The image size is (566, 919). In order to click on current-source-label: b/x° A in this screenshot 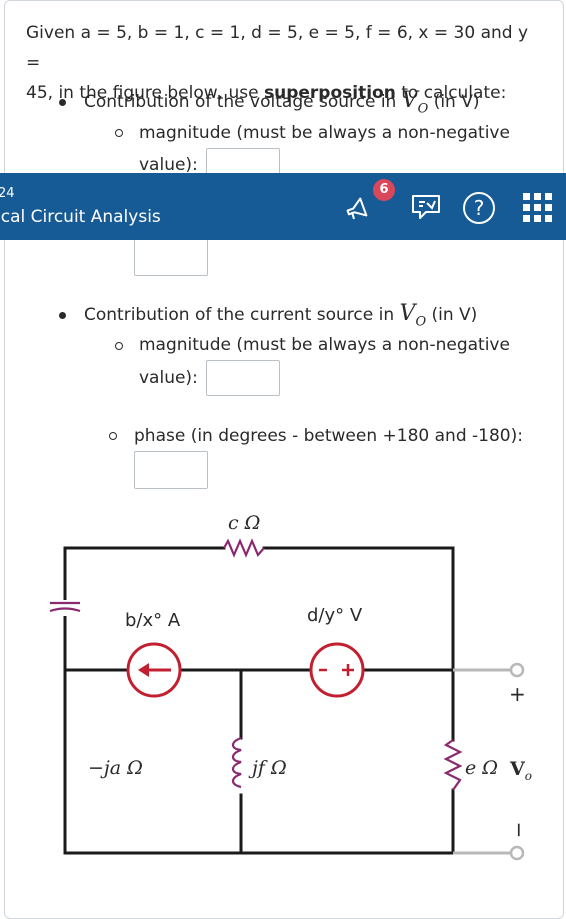, I will do `click(153, 620)`.